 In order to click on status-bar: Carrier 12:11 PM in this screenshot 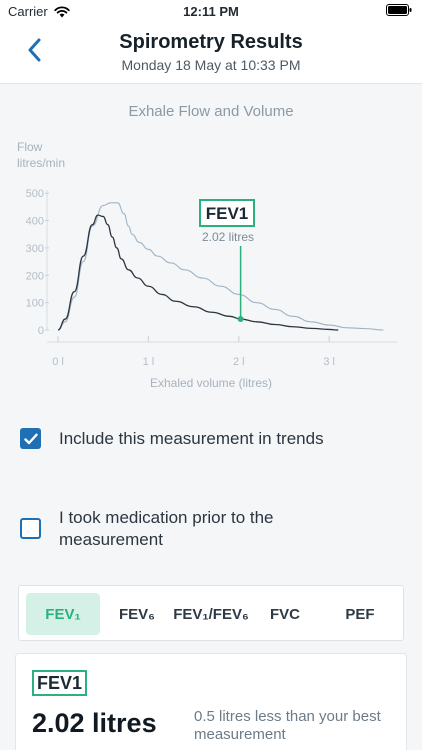, I will do `click(211, 11)`.